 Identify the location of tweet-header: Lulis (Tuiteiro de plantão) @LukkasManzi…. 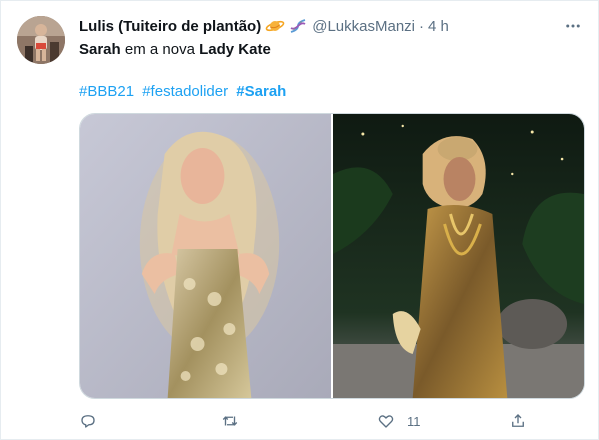
(318, 26).